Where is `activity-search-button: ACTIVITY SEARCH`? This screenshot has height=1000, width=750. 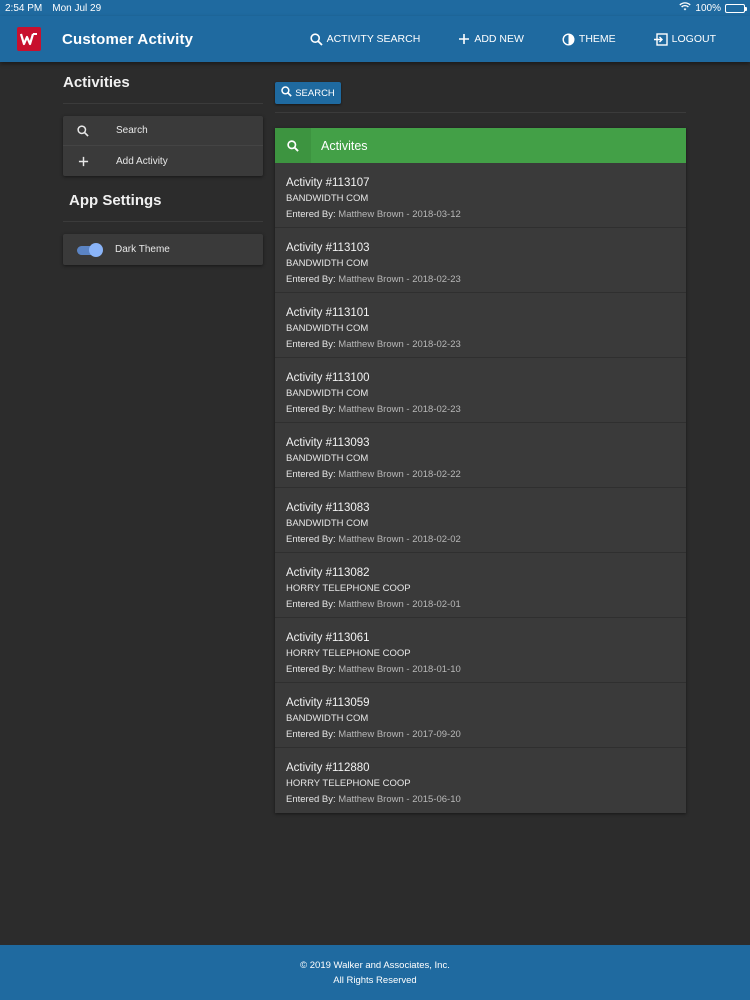 activity-search-button: ACTIVITY SEARCH is located at coordinates (365, 39).